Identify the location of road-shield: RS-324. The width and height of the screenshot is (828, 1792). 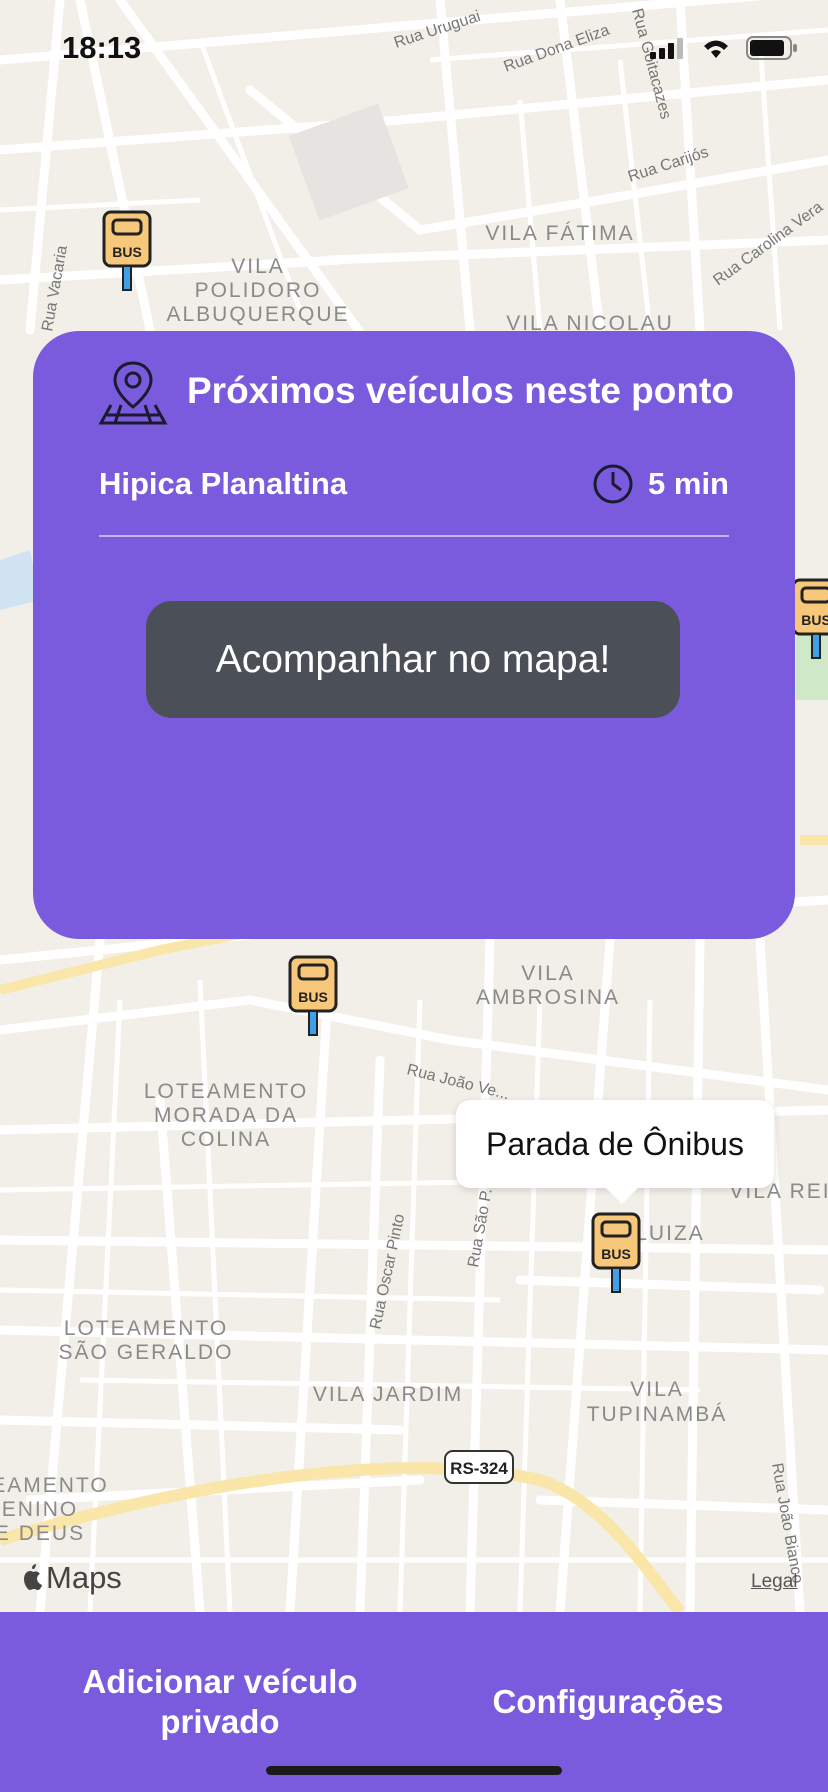
(479, 1467).